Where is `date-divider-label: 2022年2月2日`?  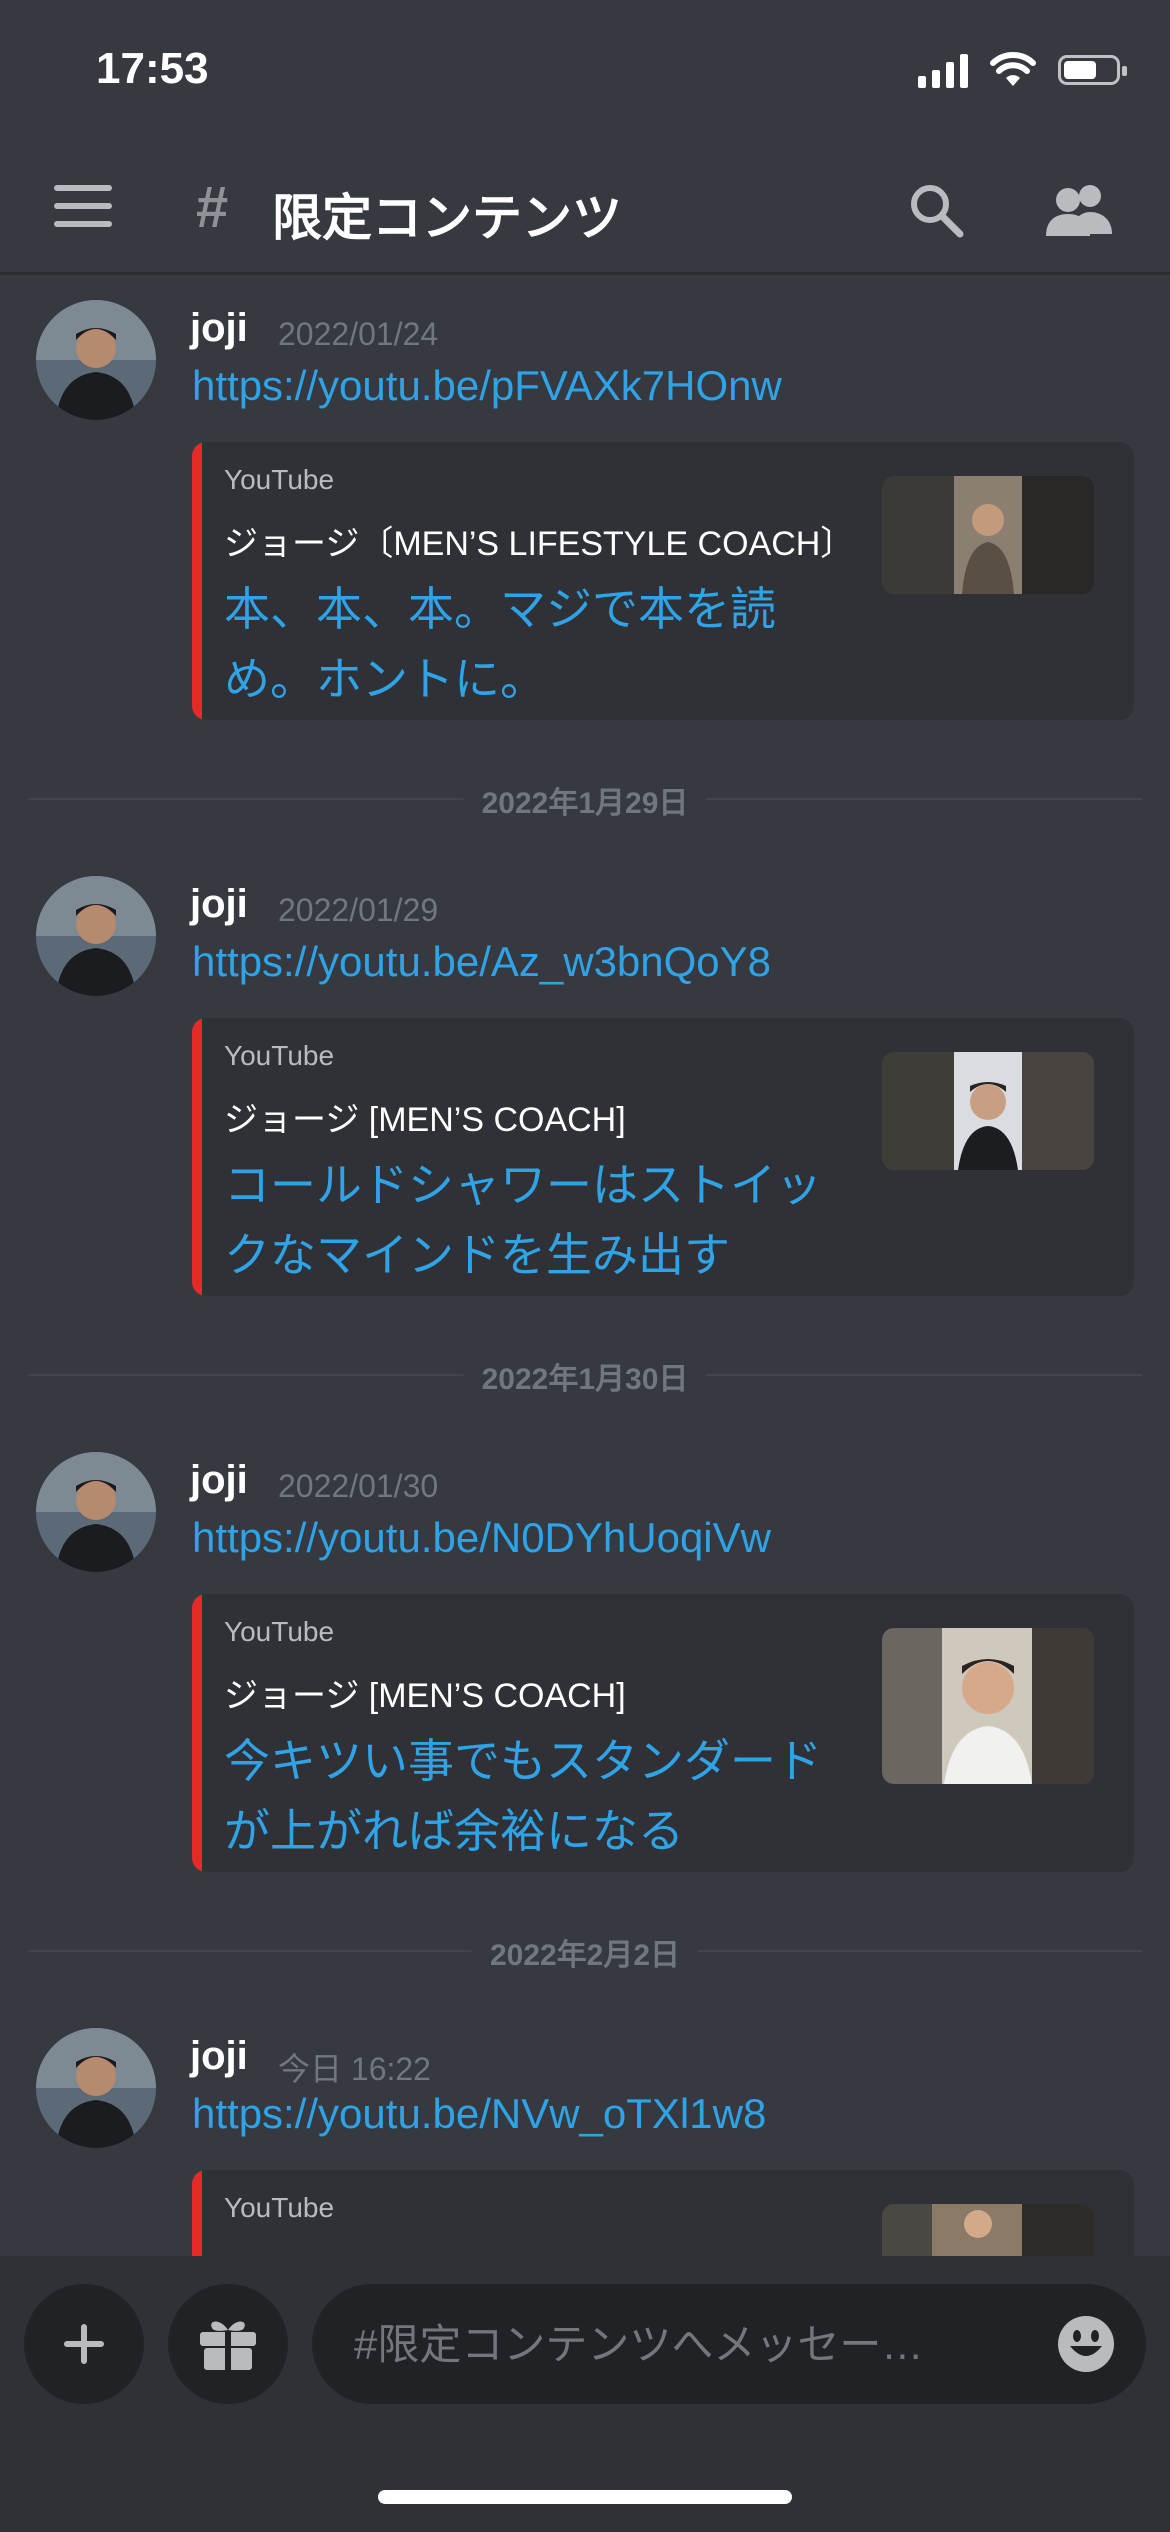
date-divider-label: 2022年2月2日 is located at coordinates (585, 1952).